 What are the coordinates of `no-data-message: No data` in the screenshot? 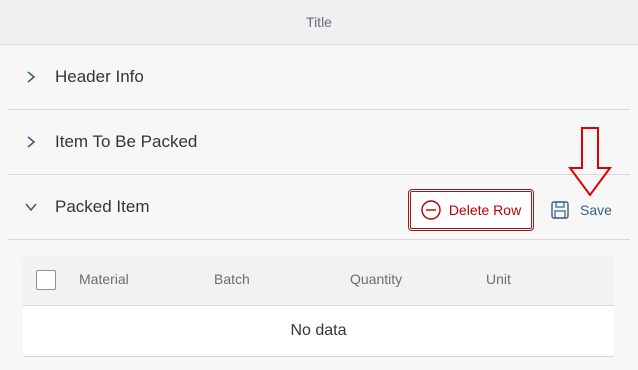 It's located at (318, 330).